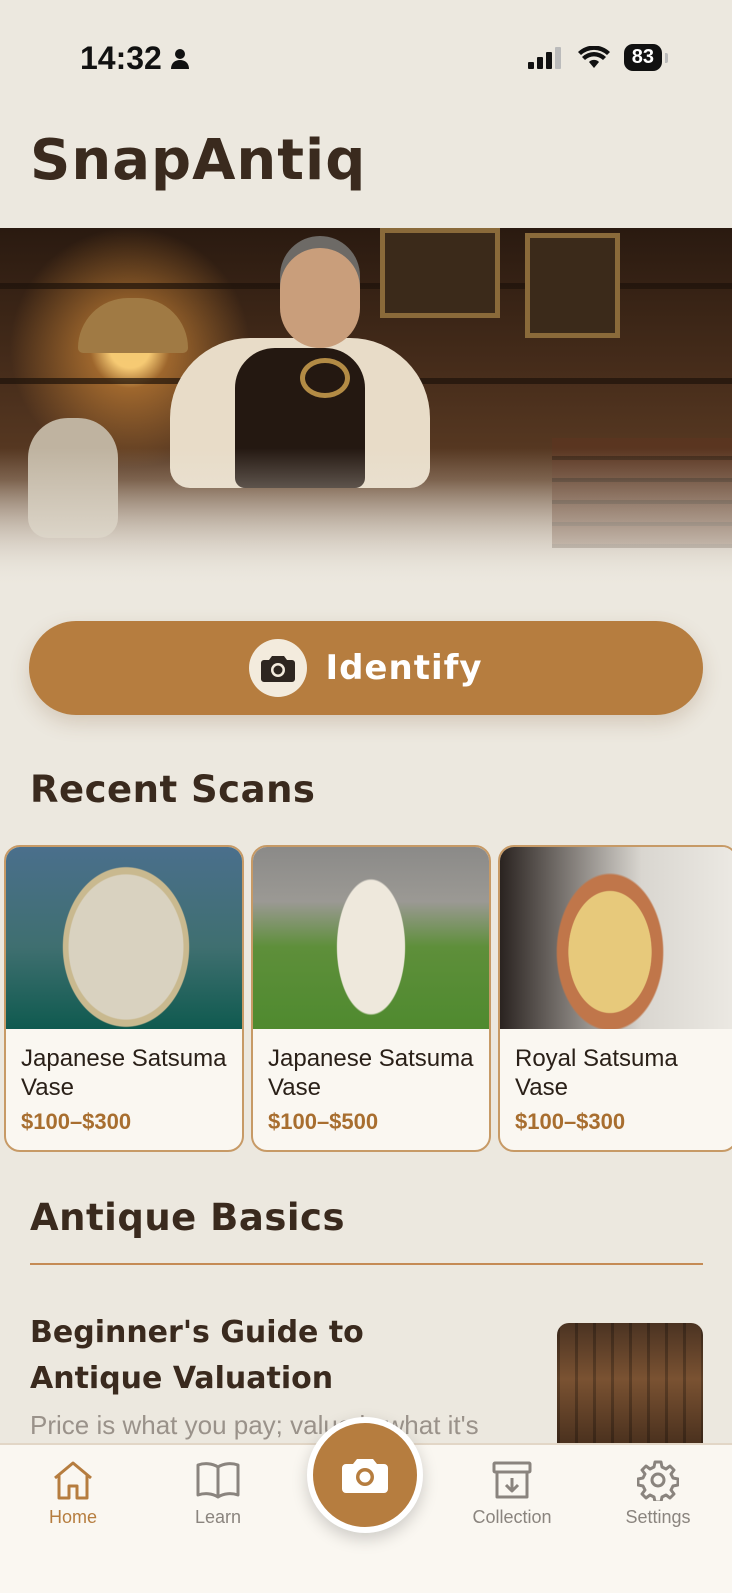 The width and height of the screenshot is (732, 1593). What do you see at coordinates (404, 668) in the screenshot?
I see `identify-label: Identify` at bounding box center [404, 668].